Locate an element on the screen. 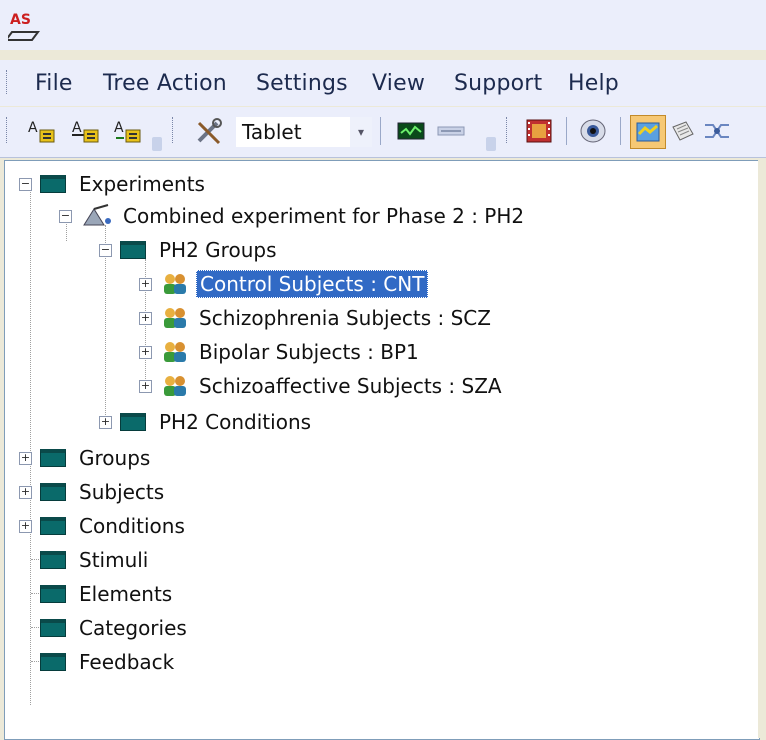  tree-node-feedback: Feedback is located at coordinates (98, 662).